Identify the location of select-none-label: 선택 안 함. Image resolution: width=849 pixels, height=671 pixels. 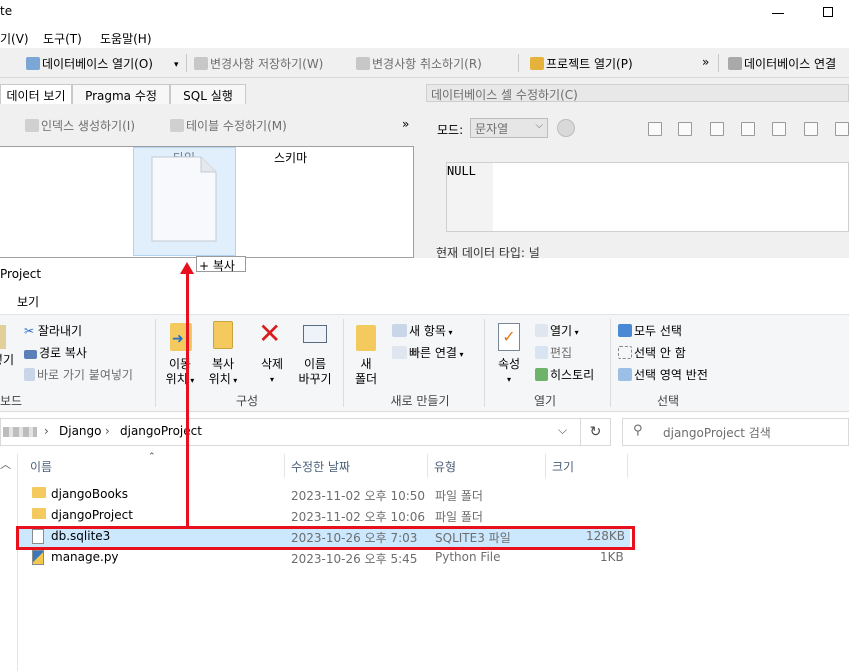
(660, 353).